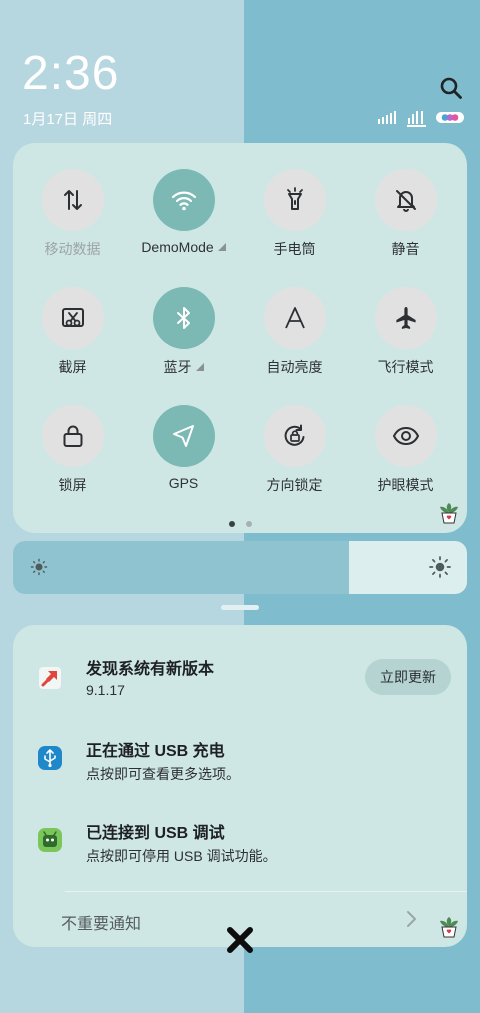  I want to click on tile-rotation-lock: 方向锁定, so click(294, 450).